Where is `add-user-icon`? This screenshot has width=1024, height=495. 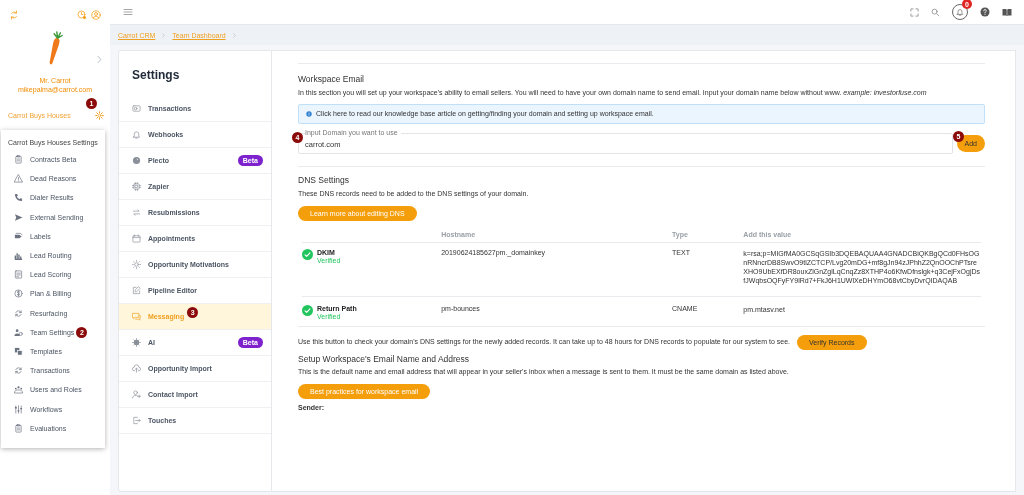
add-user-icon is located at coordinates (136, 394).